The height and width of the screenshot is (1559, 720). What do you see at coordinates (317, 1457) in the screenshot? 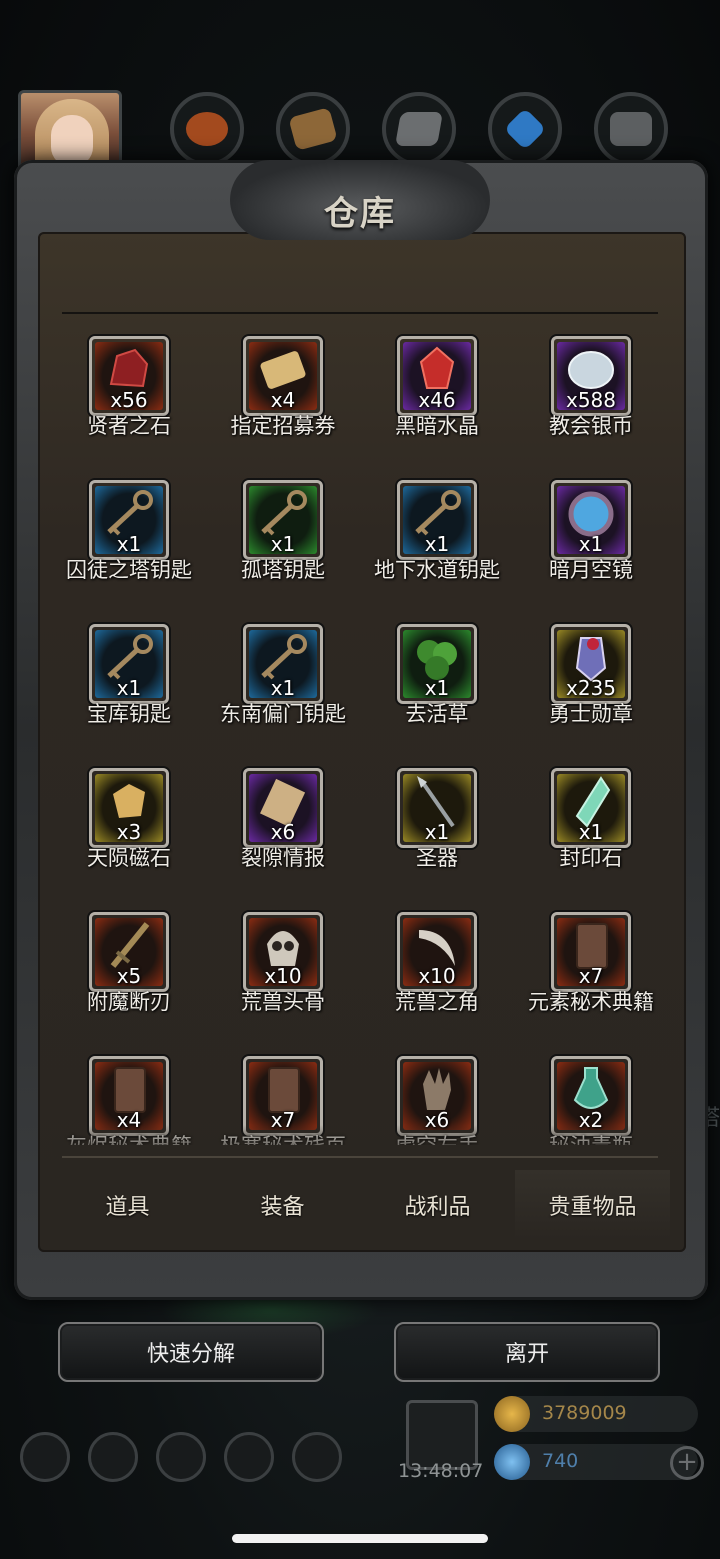
I see `handshake-icon` at bounding box center [317, 1457].